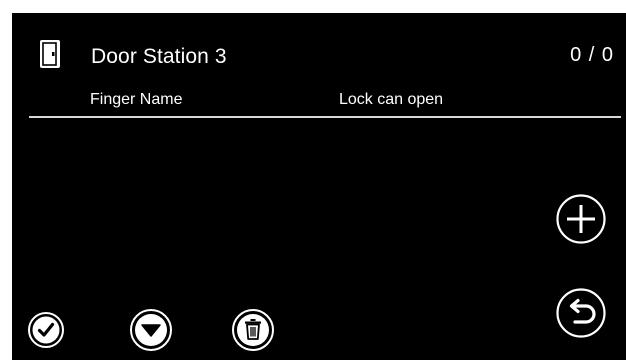  I want to click on plus-circle-icon, so click(581, 219).